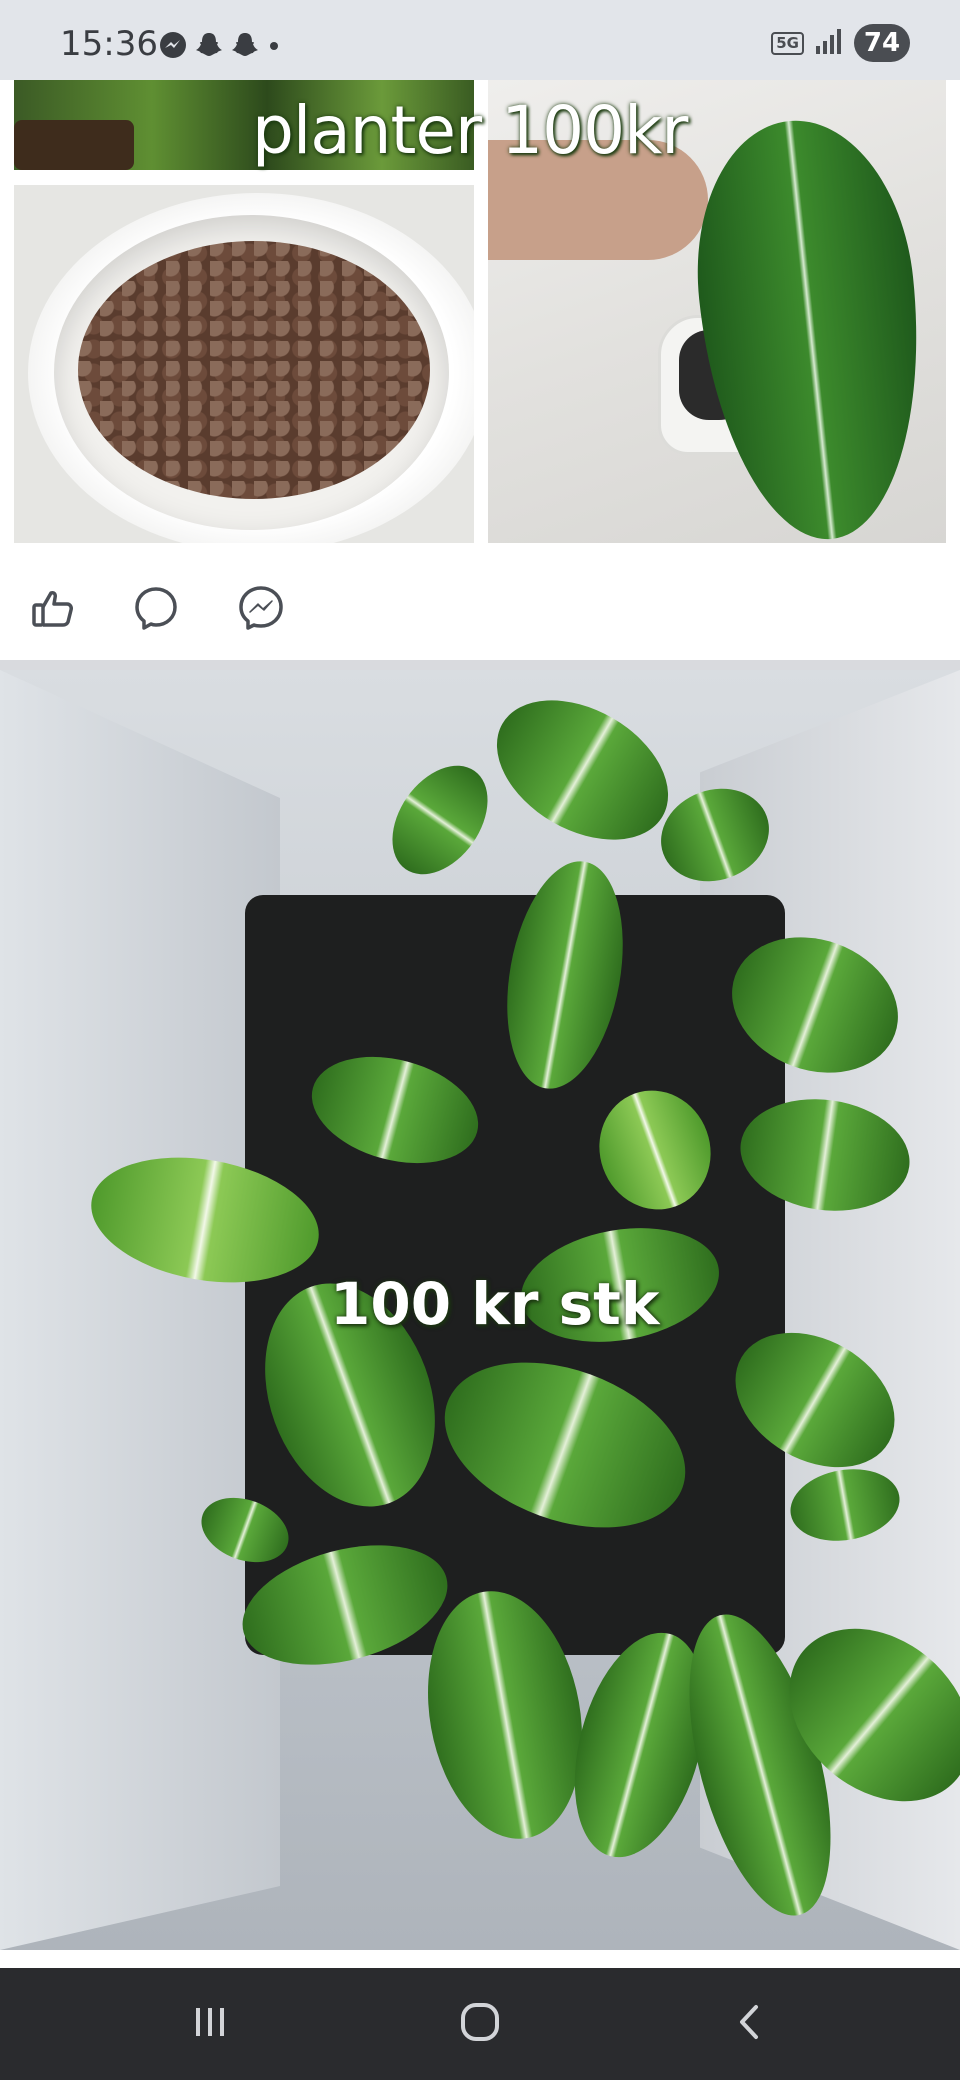  I want to click on send-messenger-button, so click(261, 610).